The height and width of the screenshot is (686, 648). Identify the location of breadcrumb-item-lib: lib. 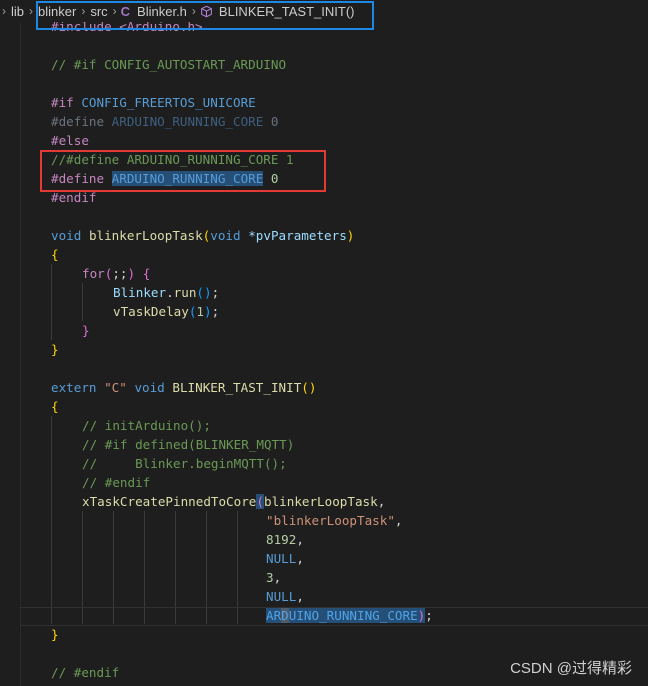
(17, 11).